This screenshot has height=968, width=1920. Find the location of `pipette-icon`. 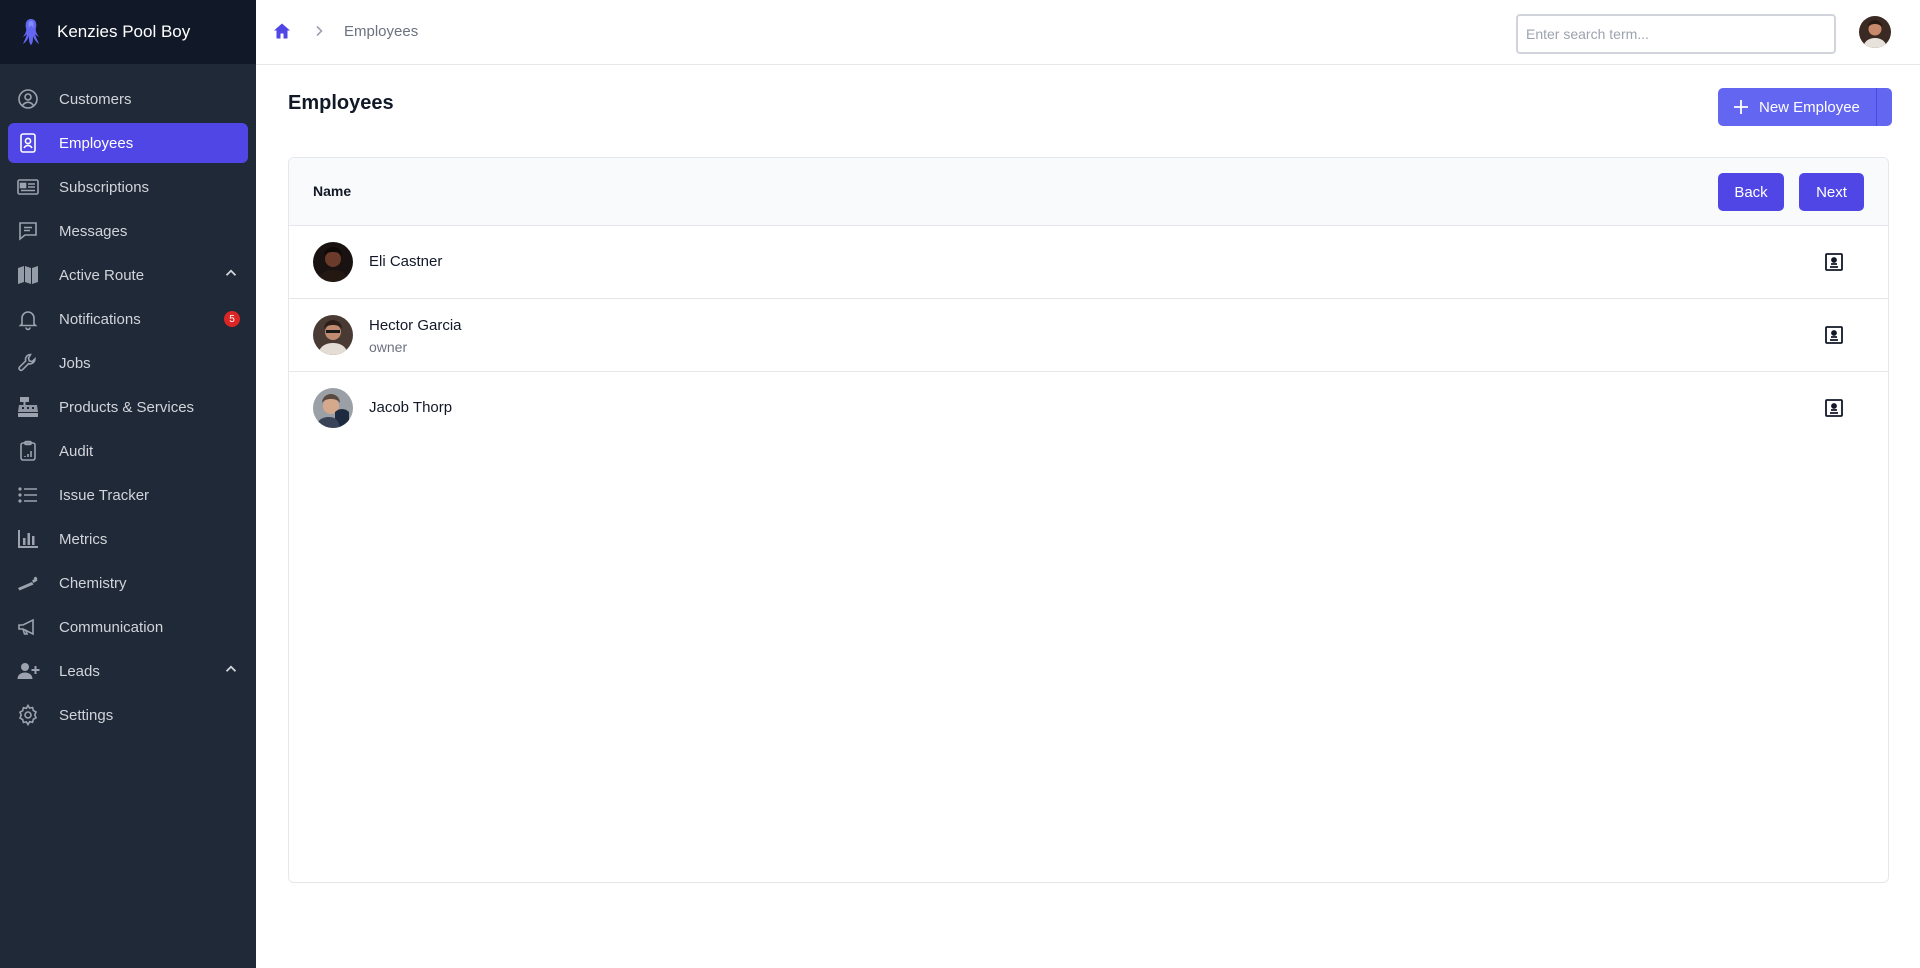

pipette-icon is located at coordinates (28, 583).